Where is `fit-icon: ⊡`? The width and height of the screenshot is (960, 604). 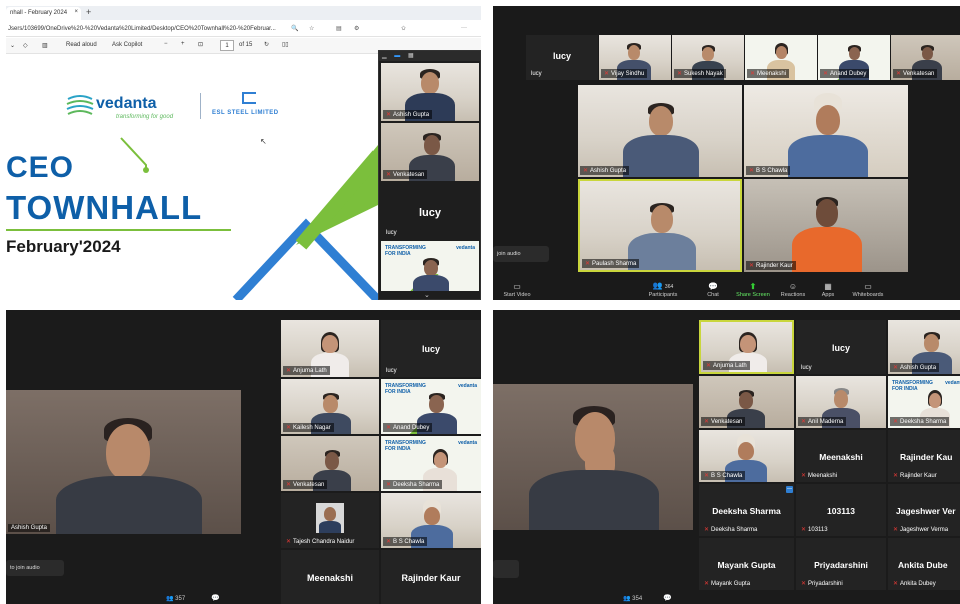
fit-icon: ⊡ is located at coordinates (200, 44).